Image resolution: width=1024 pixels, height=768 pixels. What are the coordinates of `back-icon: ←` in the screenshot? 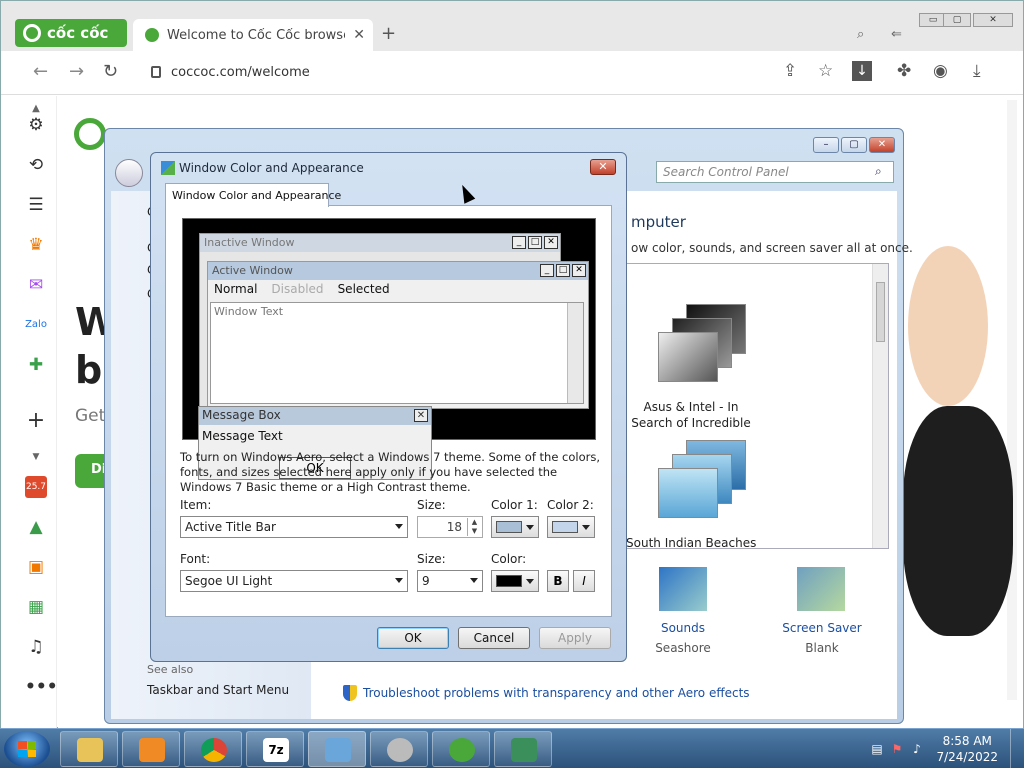 It's located at (40, 71).